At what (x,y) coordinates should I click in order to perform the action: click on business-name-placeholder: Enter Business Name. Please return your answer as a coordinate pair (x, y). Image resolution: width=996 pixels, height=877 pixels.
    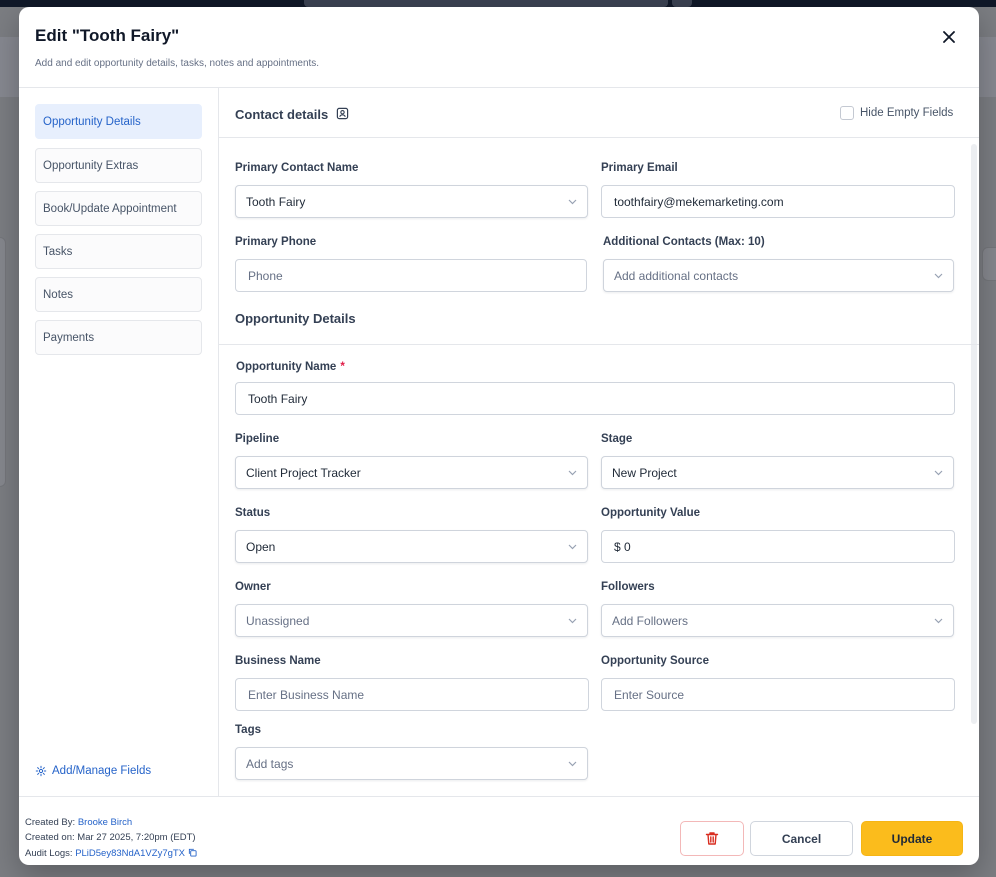
    Looking at the image, I should click on (306, 694).